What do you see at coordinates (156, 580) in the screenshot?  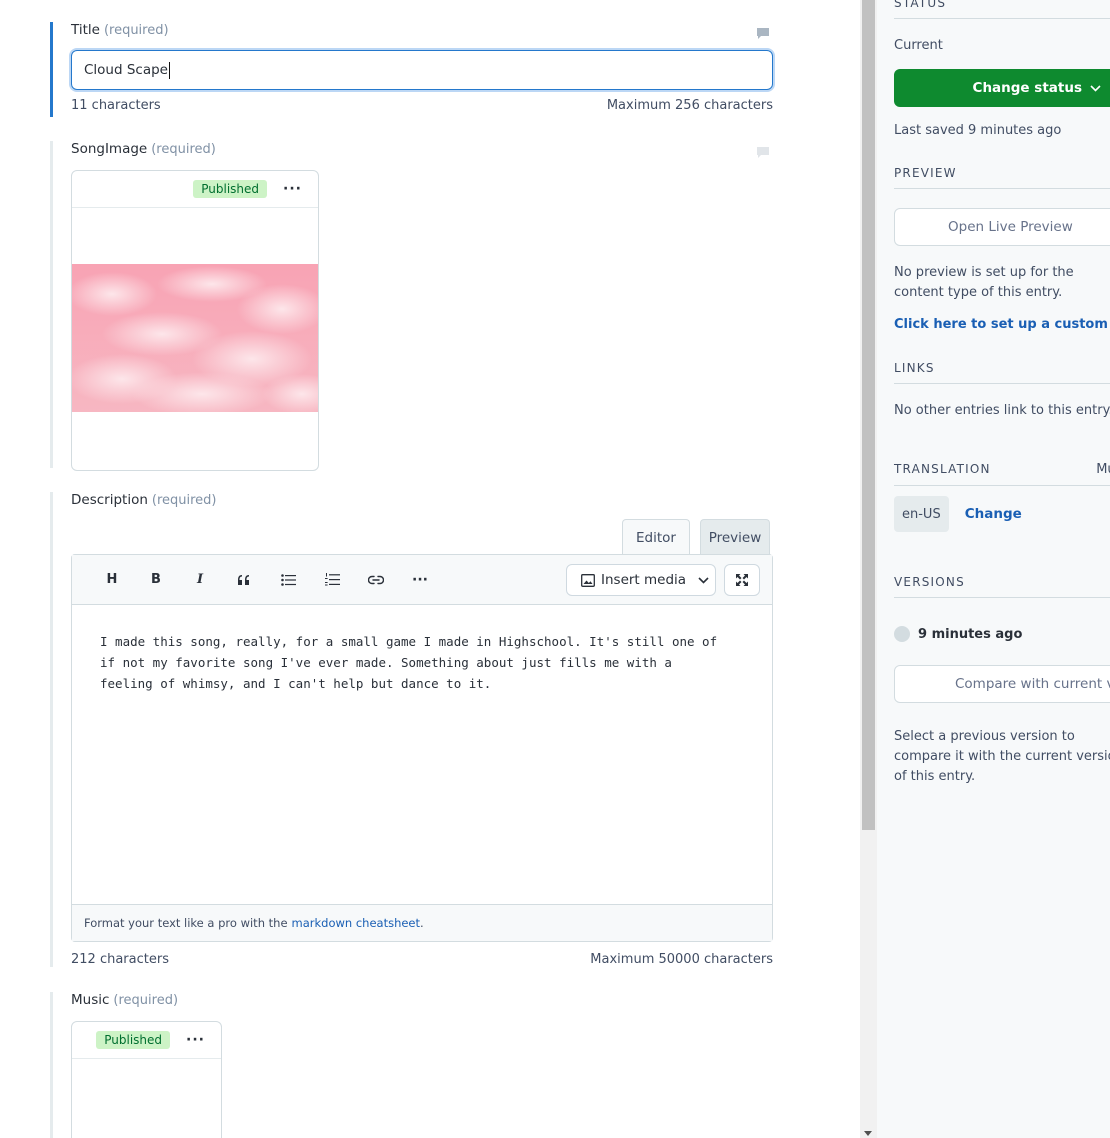 I see `bold-button: B` at bounding box center [156, 580].